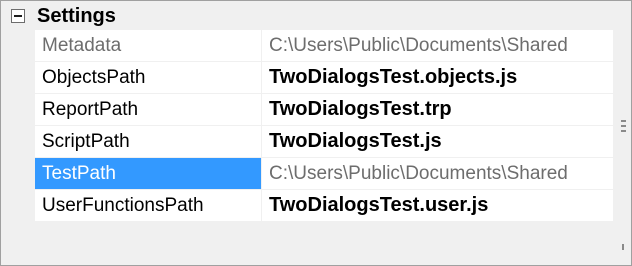 This screenshot has height=266, width=632. I want to click on property-name: UserFunctionsPath, so click(148, 205).